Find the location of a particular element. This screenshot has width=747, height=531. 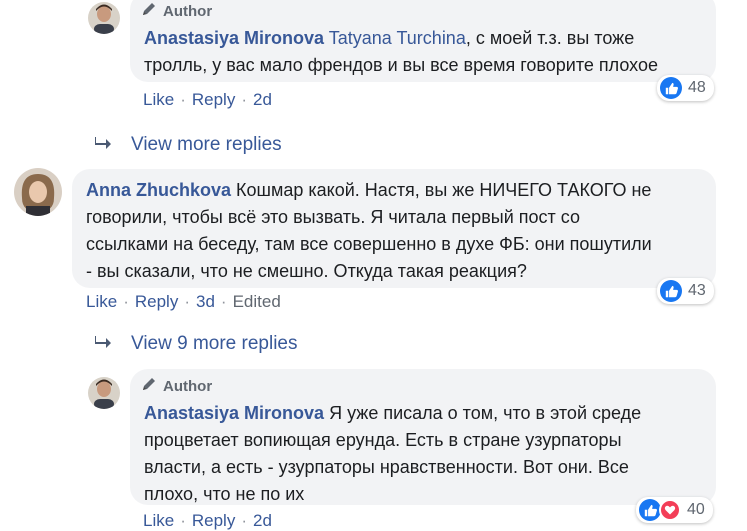

love-reaction-icon is located at coordinates (670, 510).